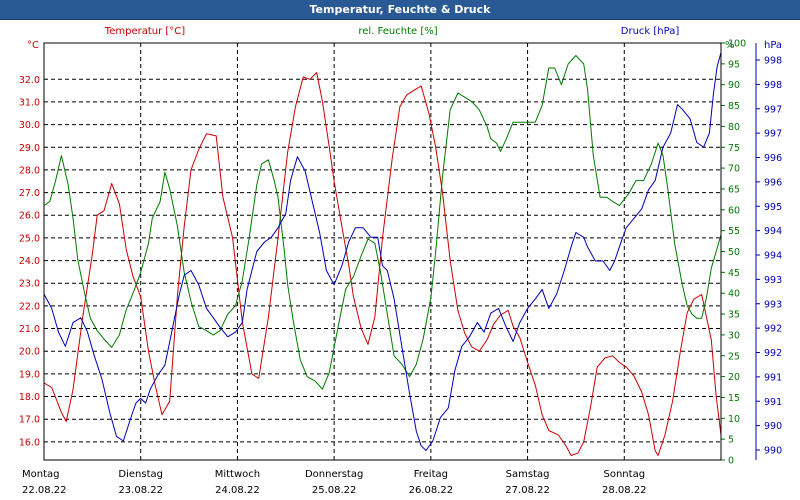 The width and height of the screenshot is (800, 500). What do you see at coordinates (29, 374) in the screenshot?
I see `temperature-tick-label: 19.0` at bounding box center [29, 374].